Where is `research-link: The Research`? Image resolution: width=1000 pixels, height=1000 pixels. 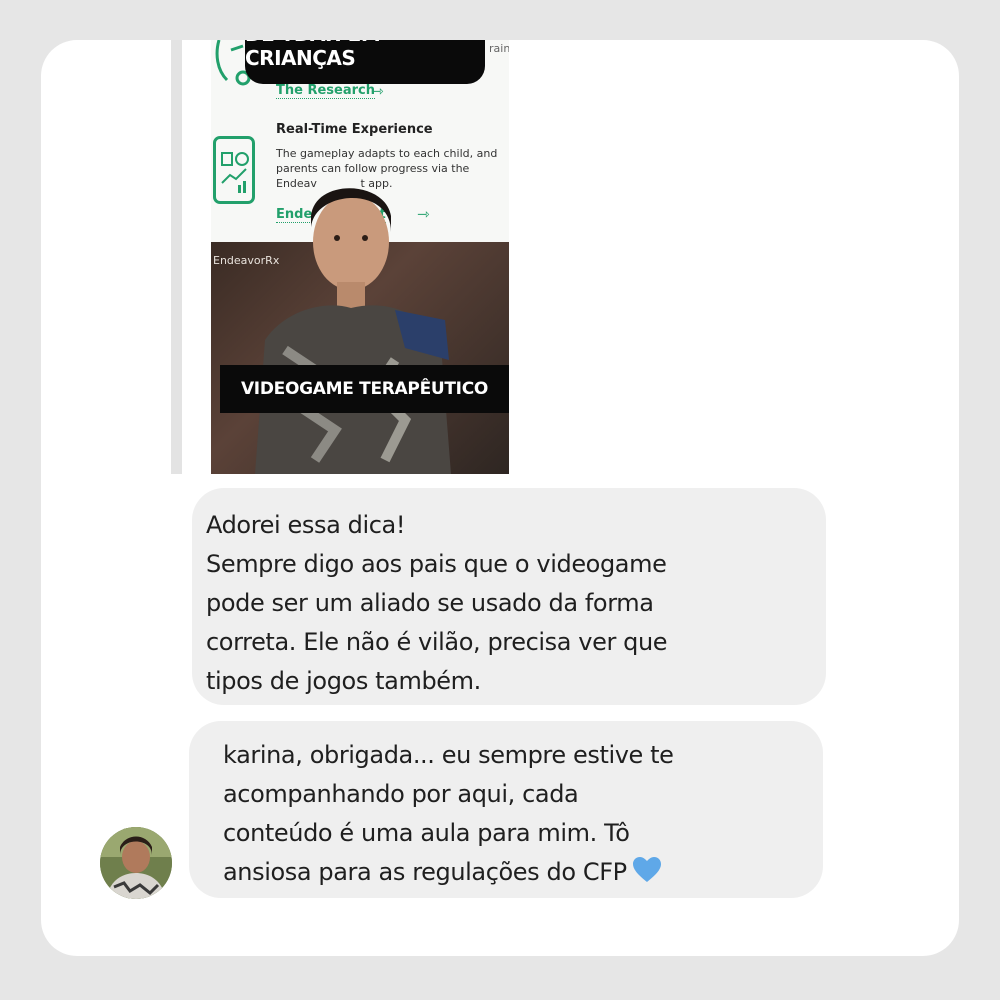 research-link: The Research is located at coordinates (325, 91).